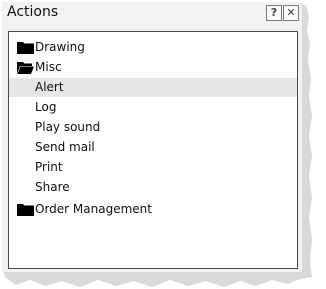 The width and height of the screenshot is (326, 289). What do you see at coordinates (153, 167) in the screenshot?
I see `tree-item-print: Print` at bounding box center [153, 167].